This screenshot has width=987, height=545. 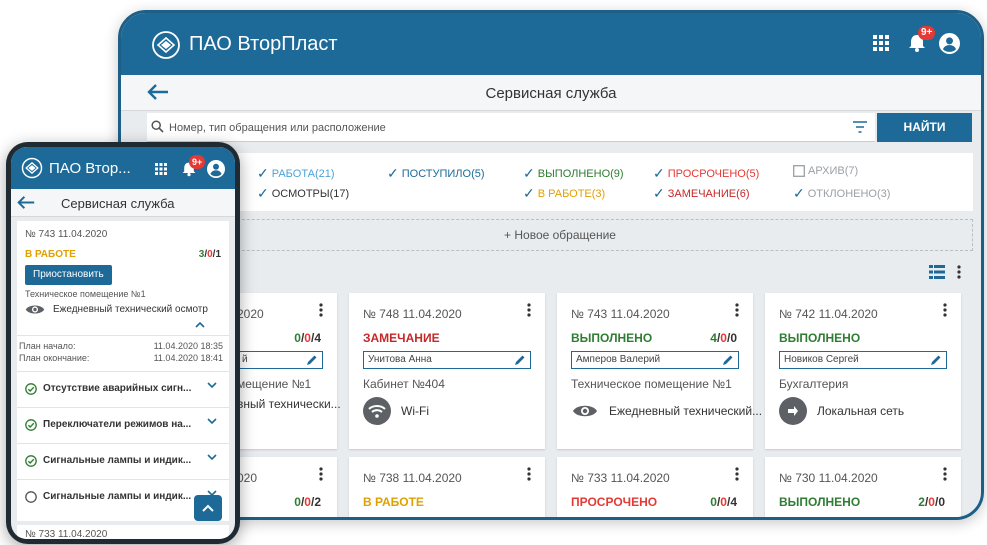 What do you see at coordinates (157, 126) in the screenshot?
I see `search-icon` at bounding box center [157, 126].